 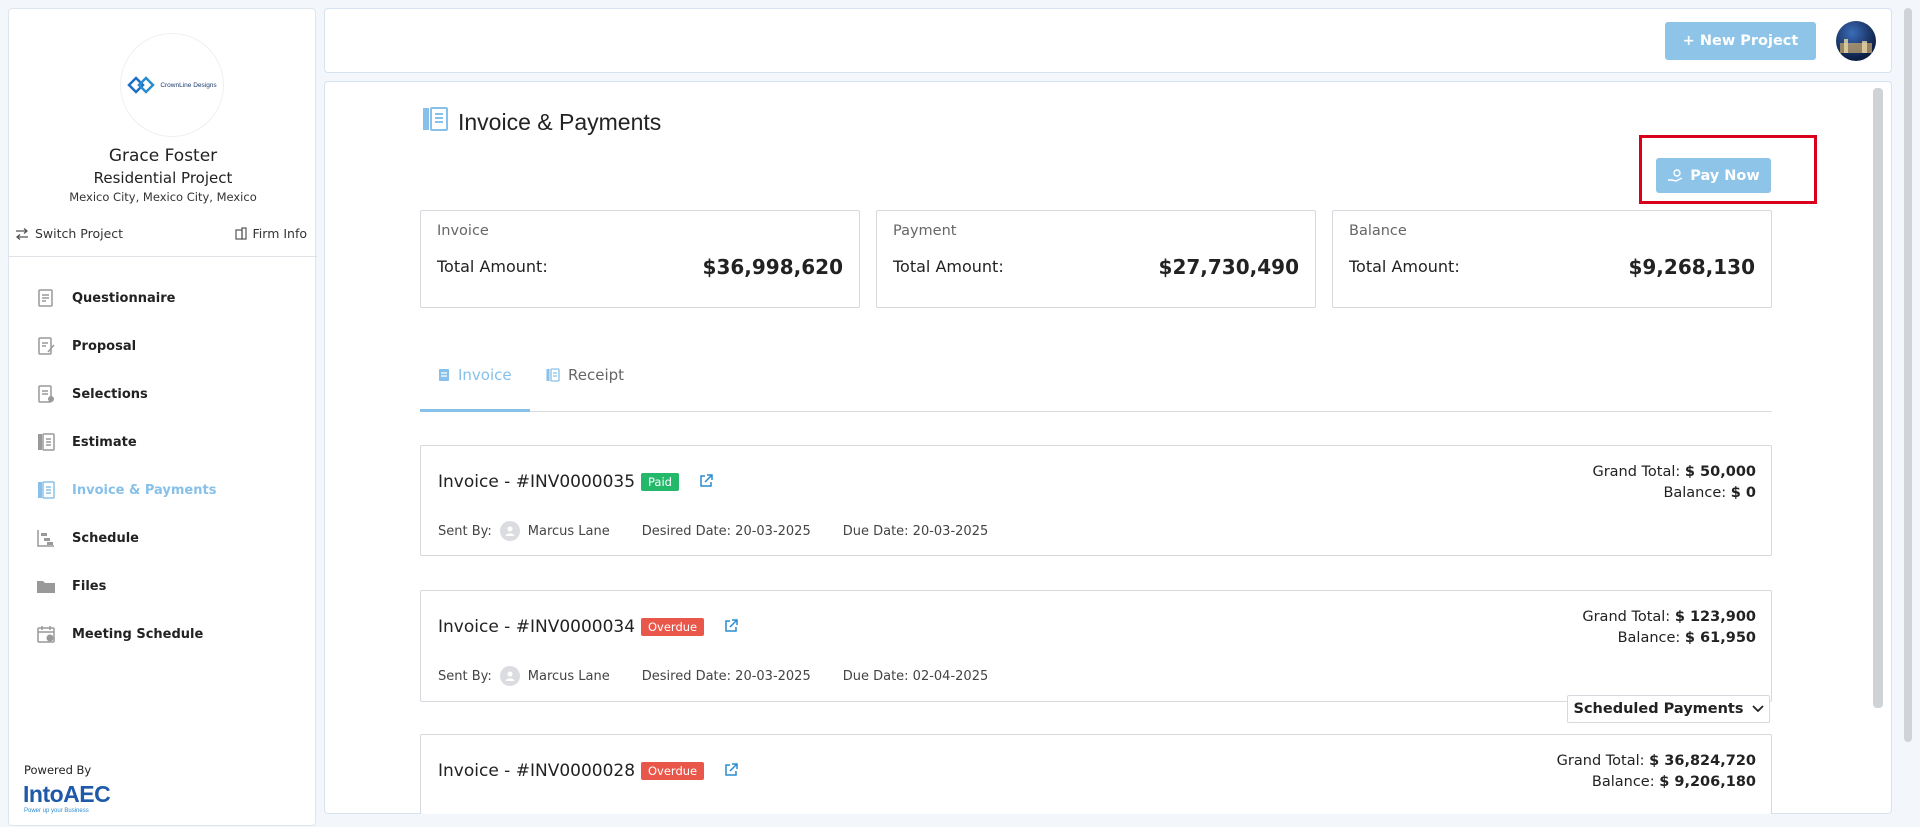 I want to click on grand-total-value: $ 36,824,720, so click(x=1702, y=761).